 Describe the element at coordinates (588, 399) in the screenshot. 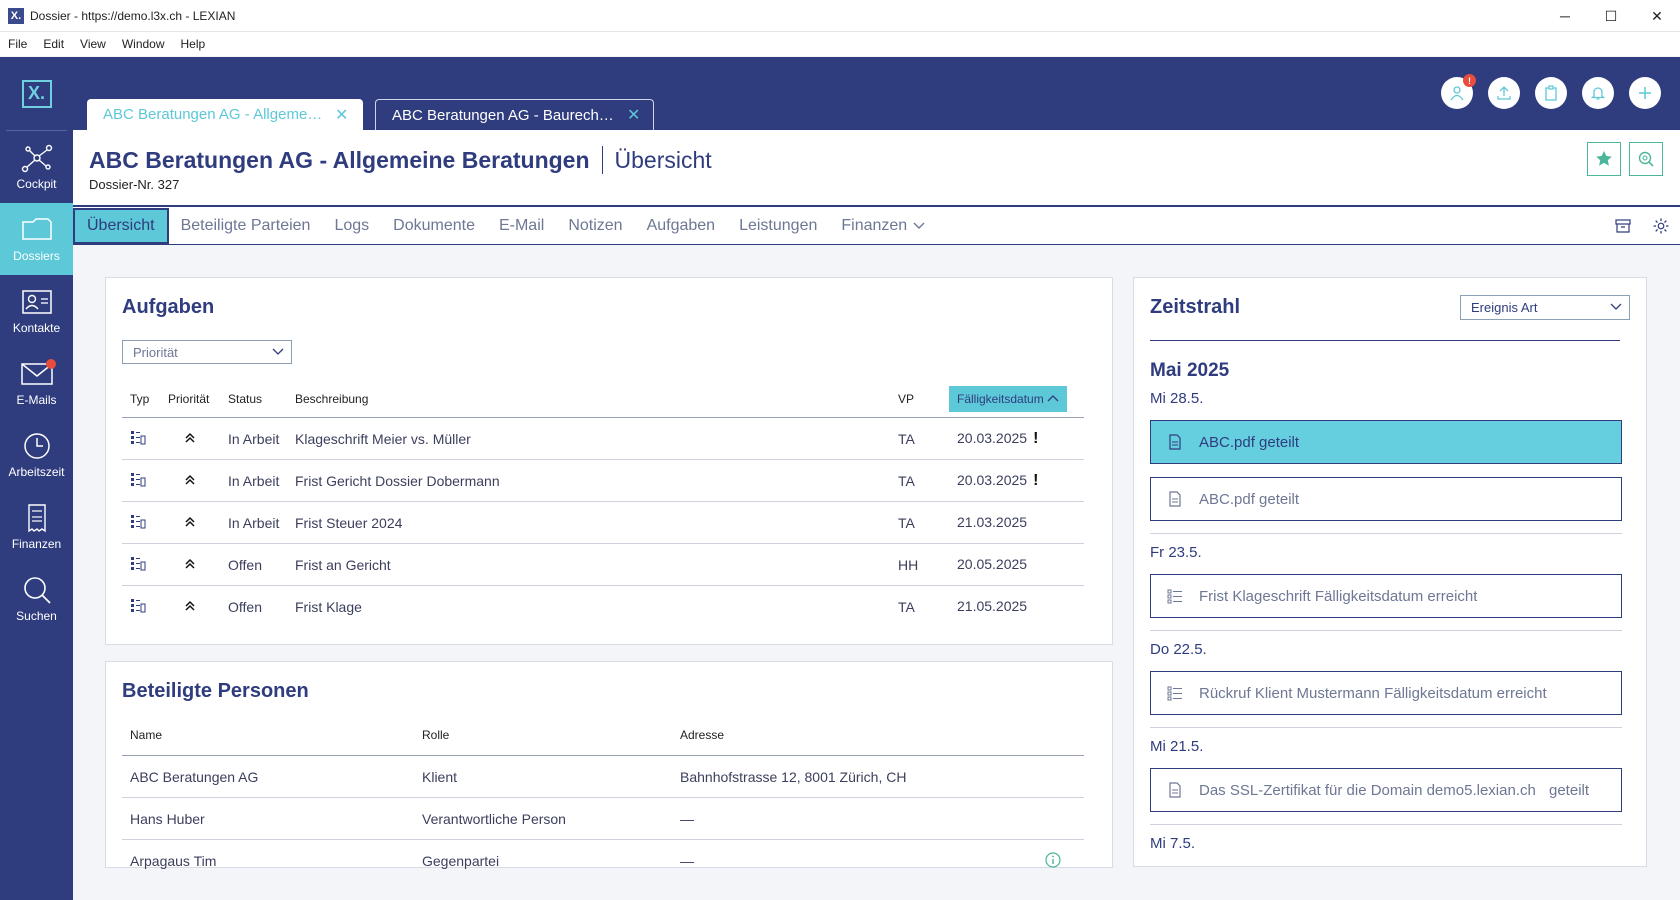

I see `col-beschreibung: Beschreibung` at that location.